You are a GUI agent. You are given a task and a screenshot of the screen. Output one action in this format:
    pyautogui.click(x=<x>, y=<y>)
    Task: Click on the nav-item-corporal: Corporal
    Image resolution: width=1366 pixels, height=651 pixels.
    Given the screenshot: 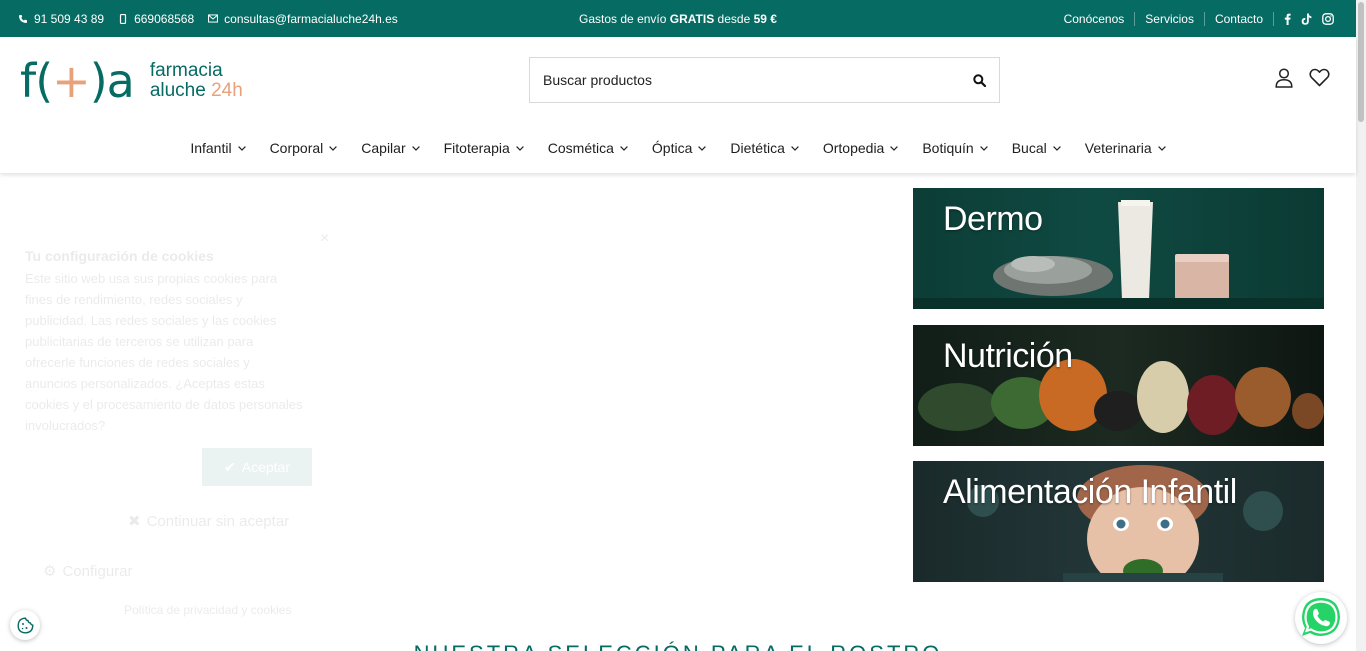 What is the action you would take?
    pyautogui.click(x=304, y=148)
    